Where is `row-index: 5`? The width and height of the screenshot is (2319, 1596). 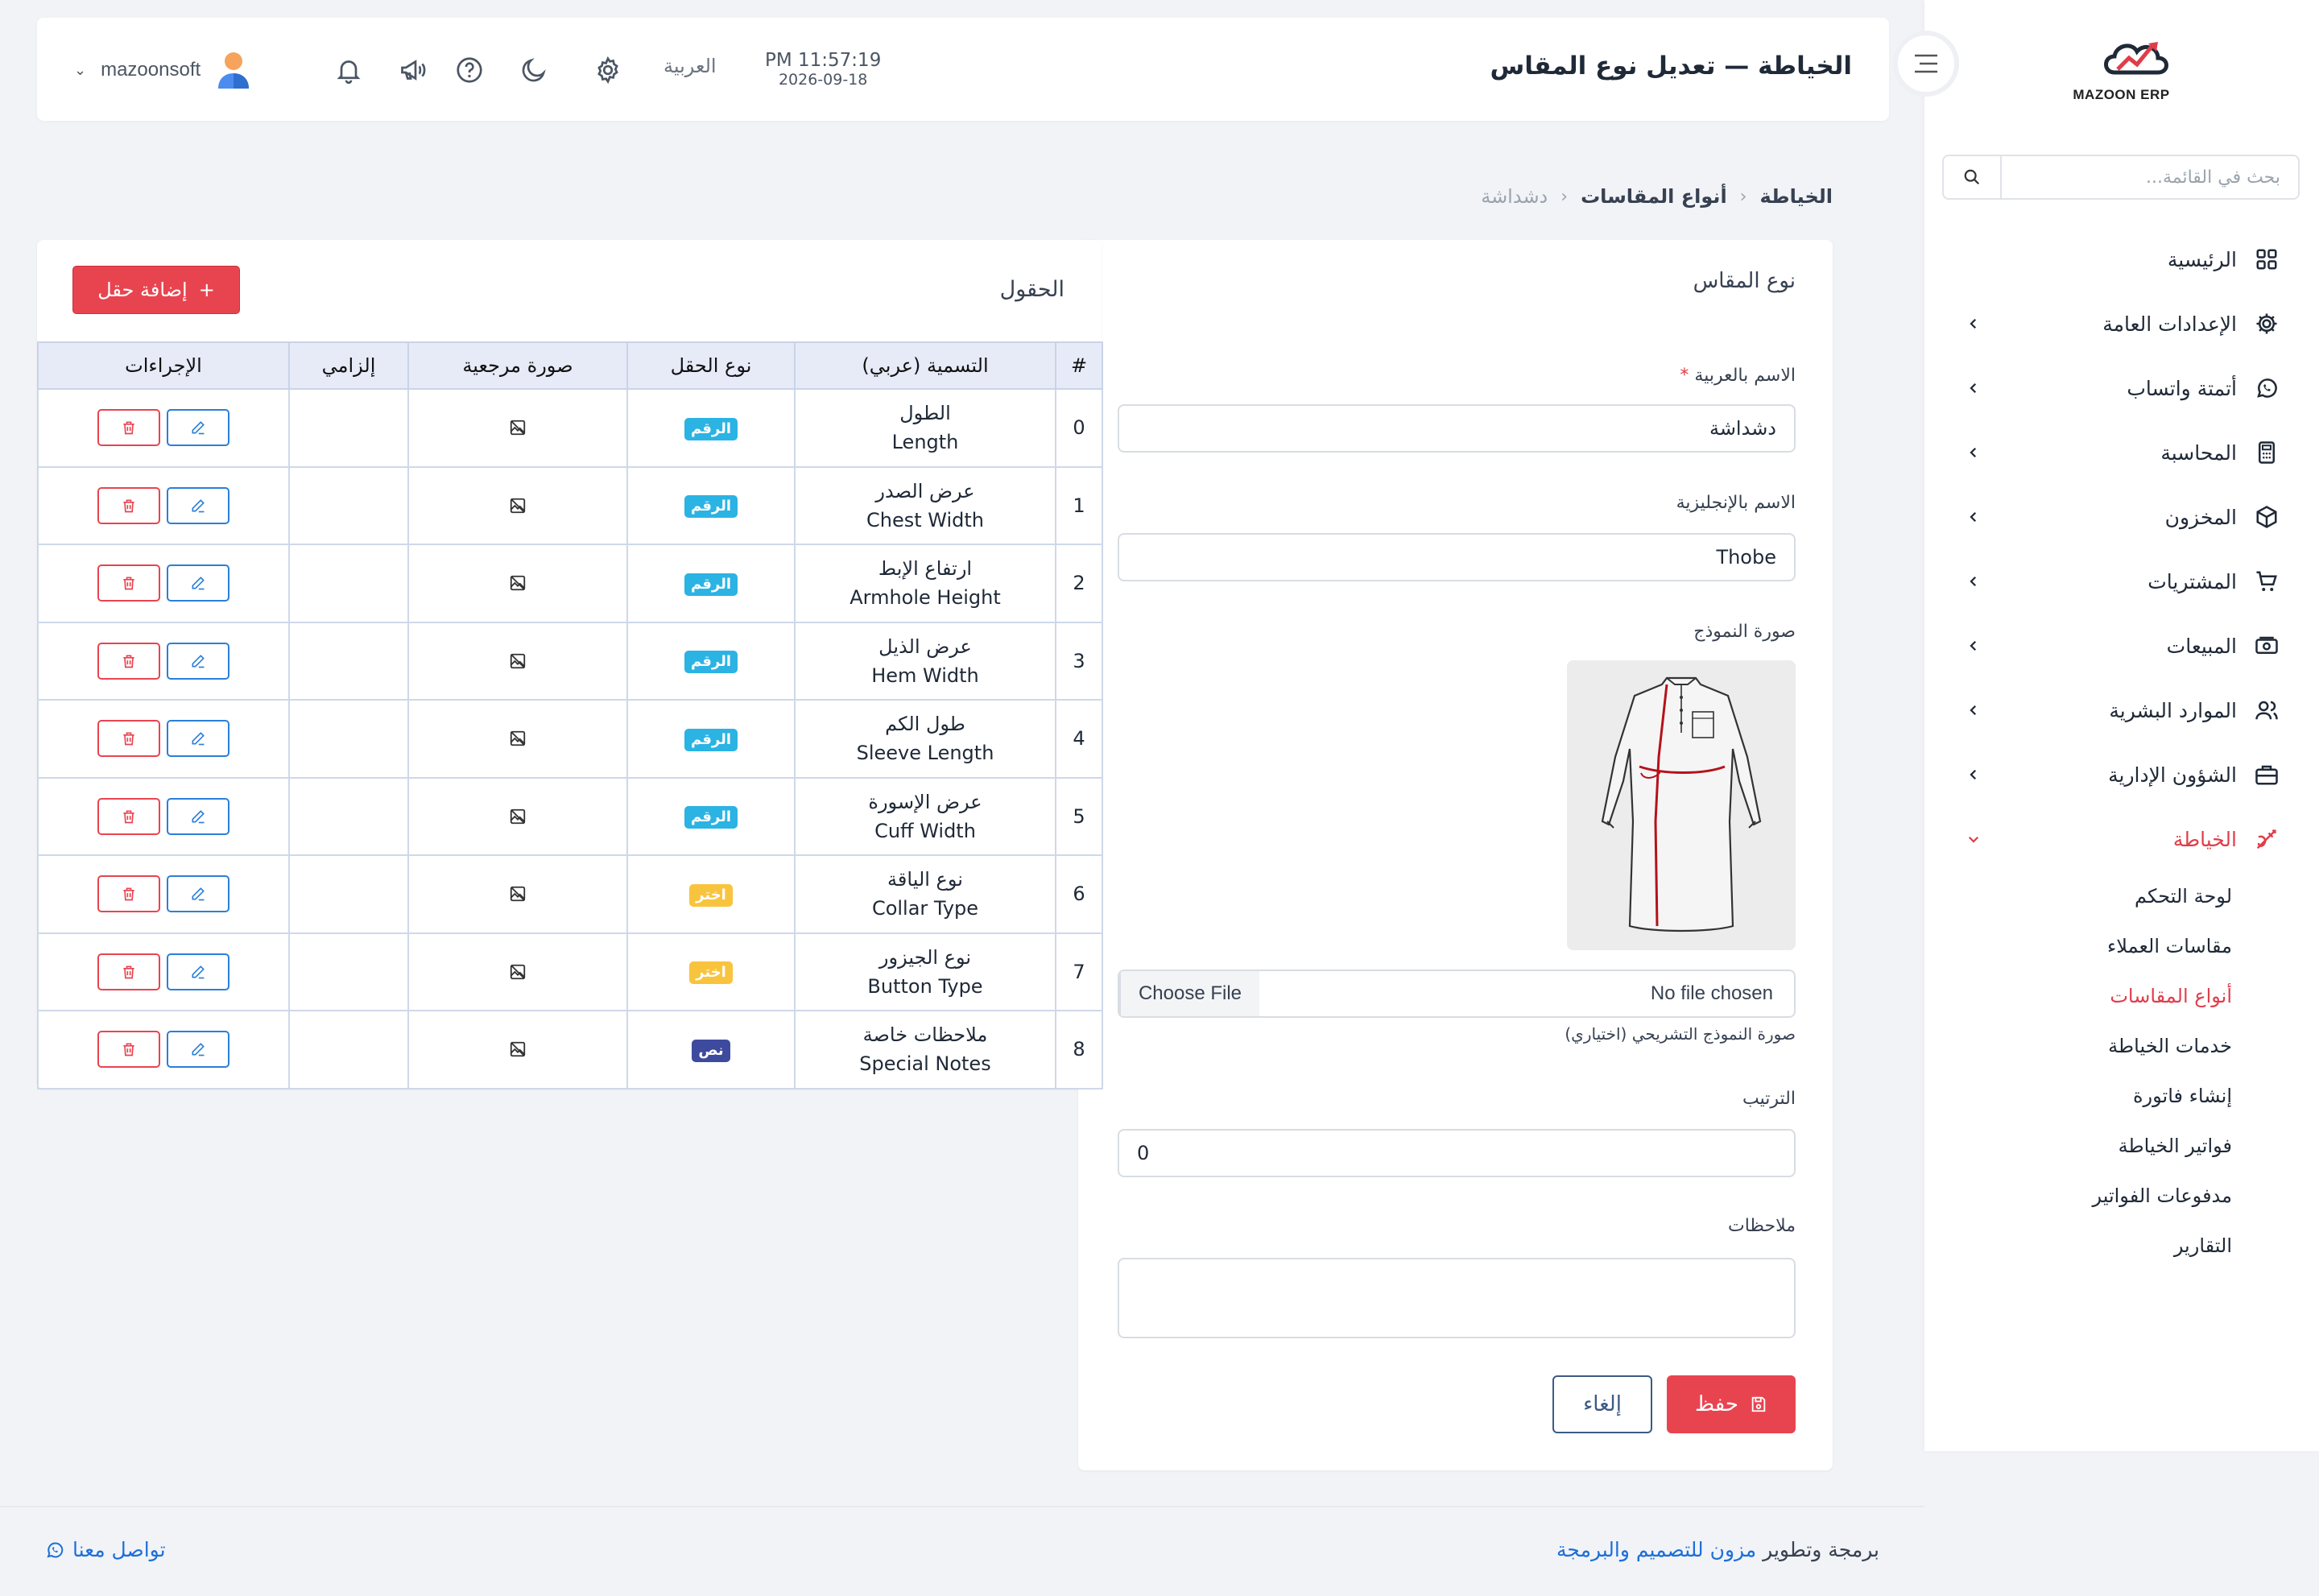 row-index: 5 is located at coordinates (1079, 816).